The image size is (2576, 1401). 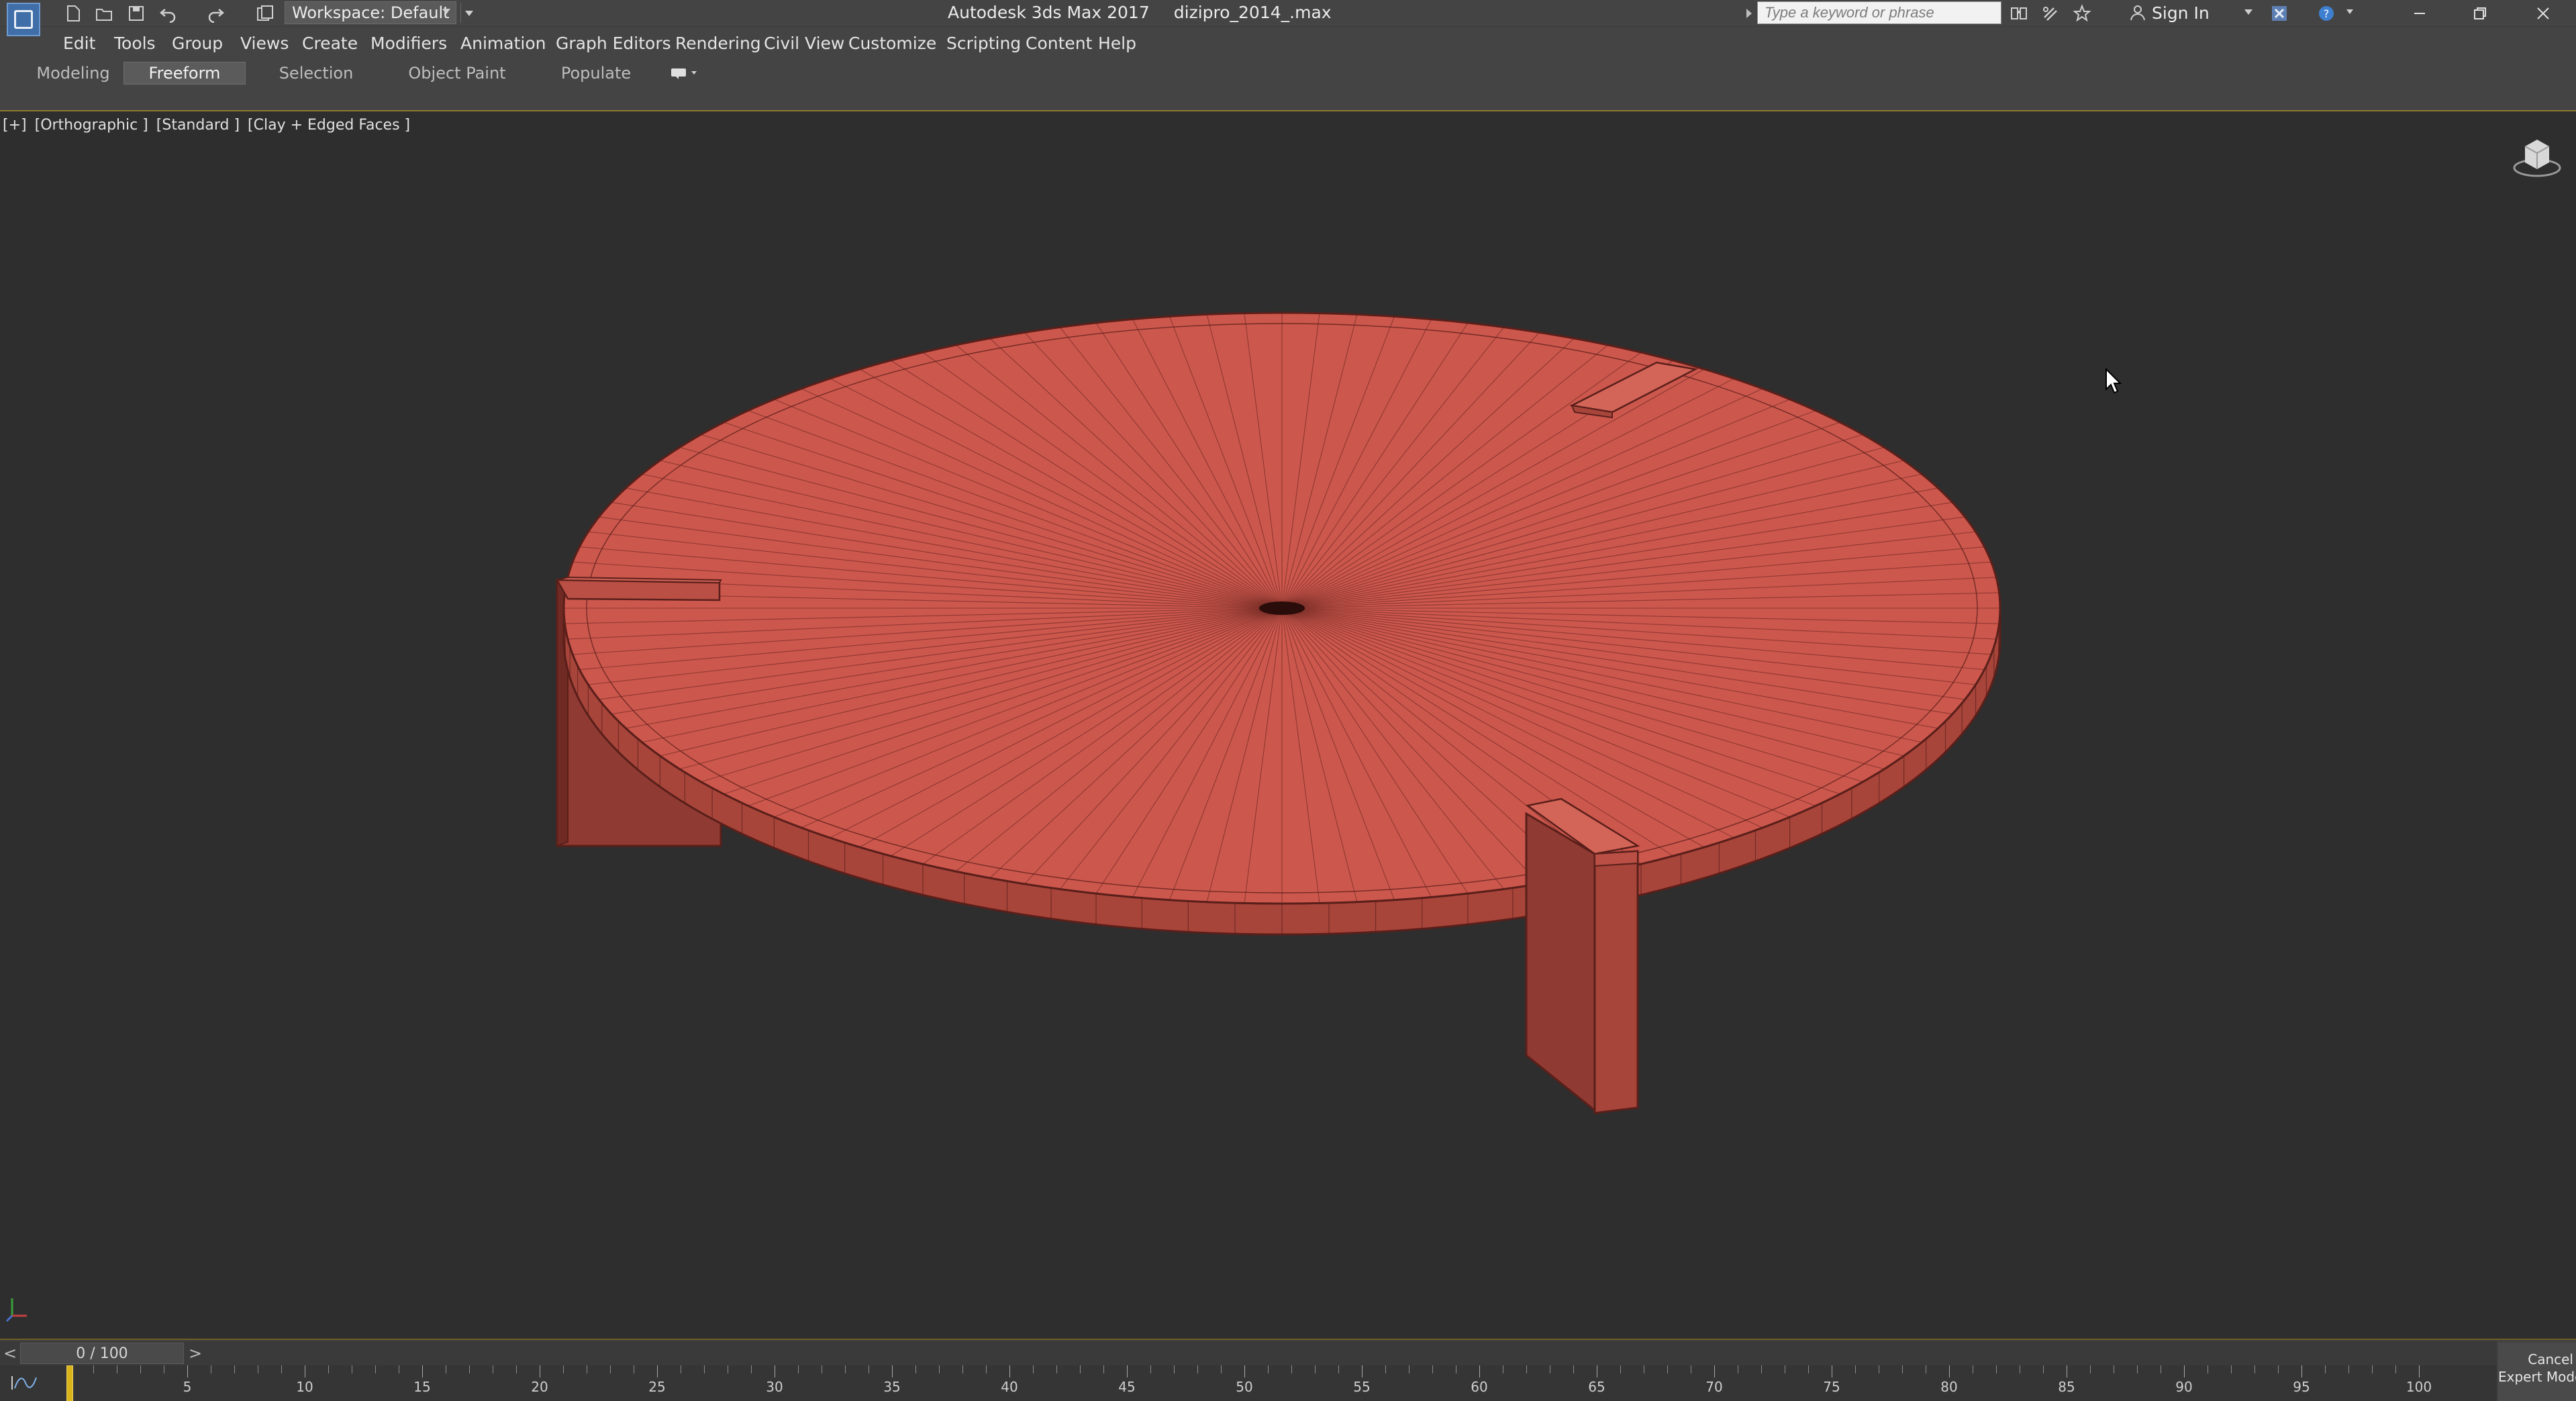 I want to click on binoculars-icon, so click(x=2019, y=14).